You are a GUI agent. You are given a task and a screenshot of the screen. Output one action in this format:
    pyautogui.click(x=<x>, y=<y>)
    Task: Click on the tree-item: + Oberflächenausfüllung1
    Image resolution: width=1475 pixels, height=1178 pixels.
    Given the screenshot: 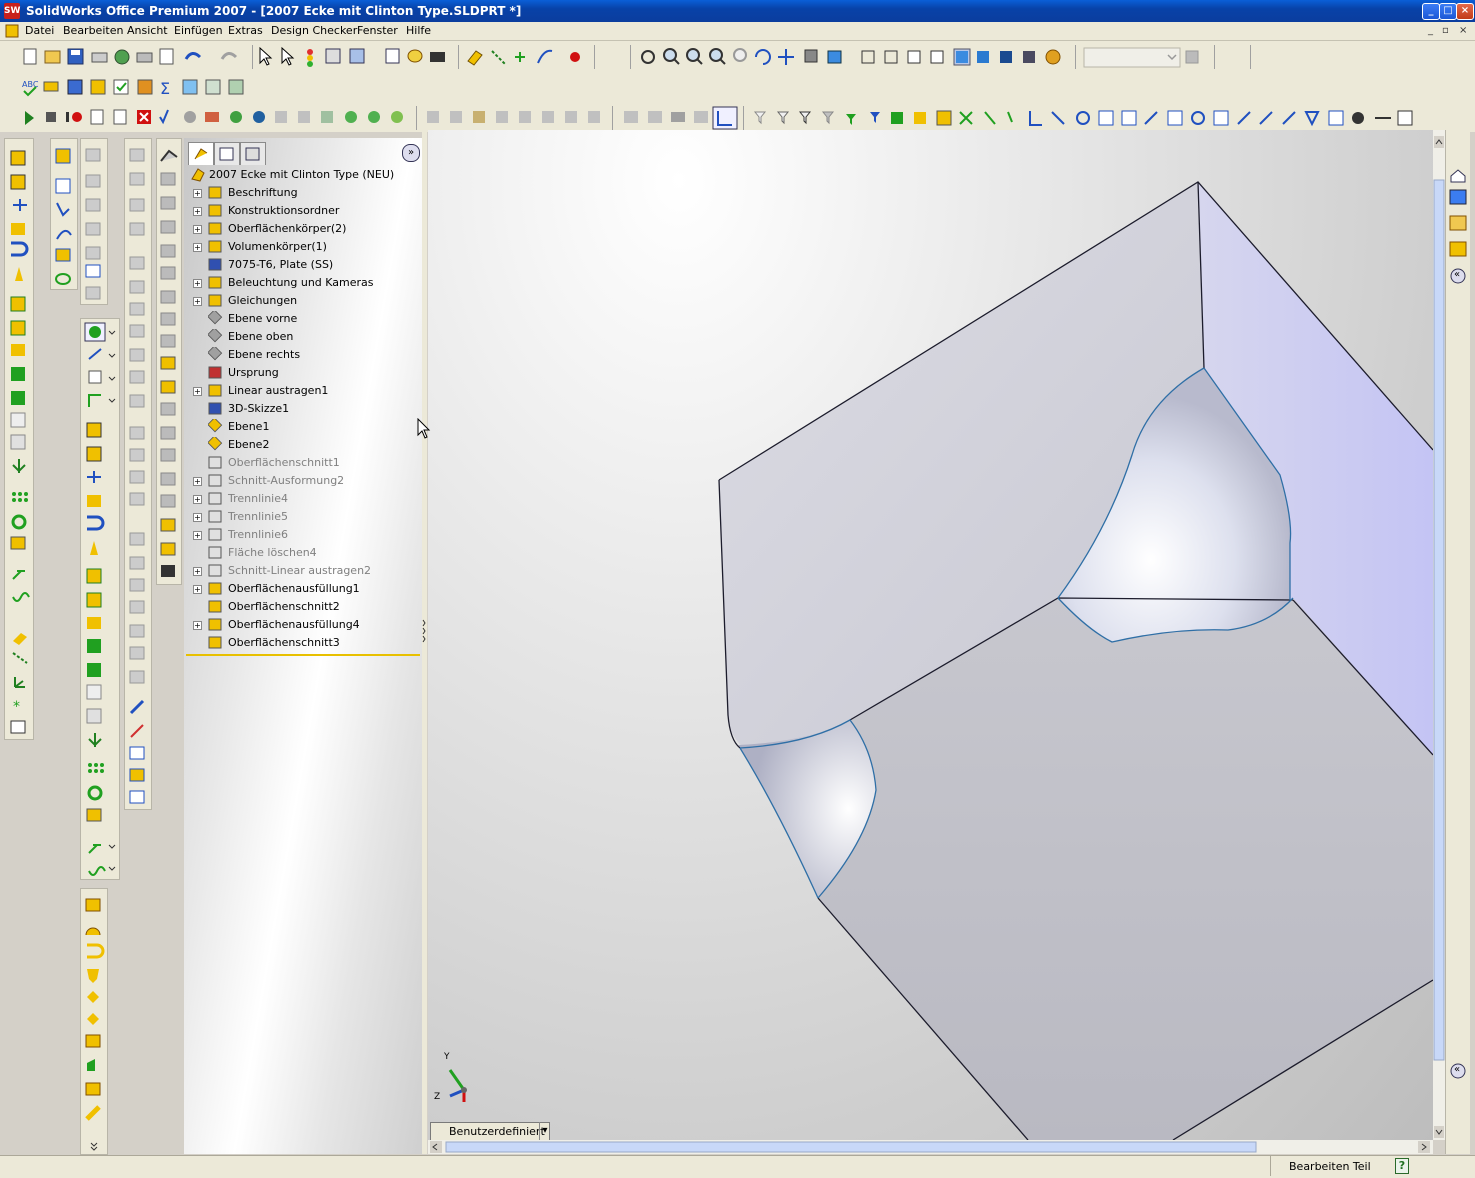 What is the action you would take?
    pyautogui.click(x=303, y=589)
    